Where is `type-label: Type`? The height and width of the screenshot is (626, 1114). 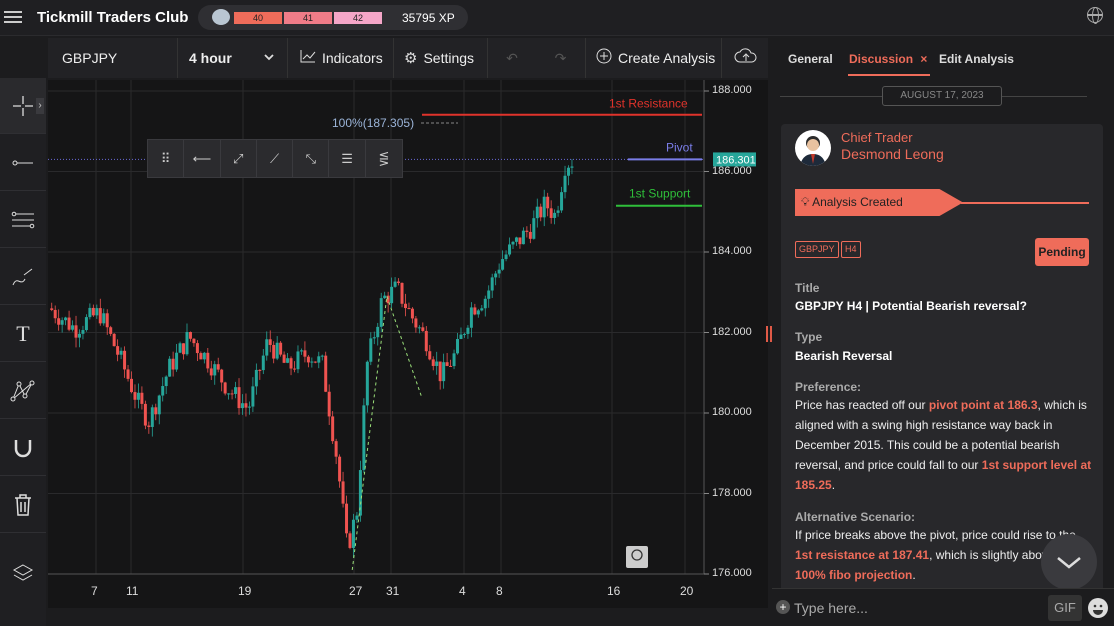 type-label: Type is located at coordinates (809, 337).